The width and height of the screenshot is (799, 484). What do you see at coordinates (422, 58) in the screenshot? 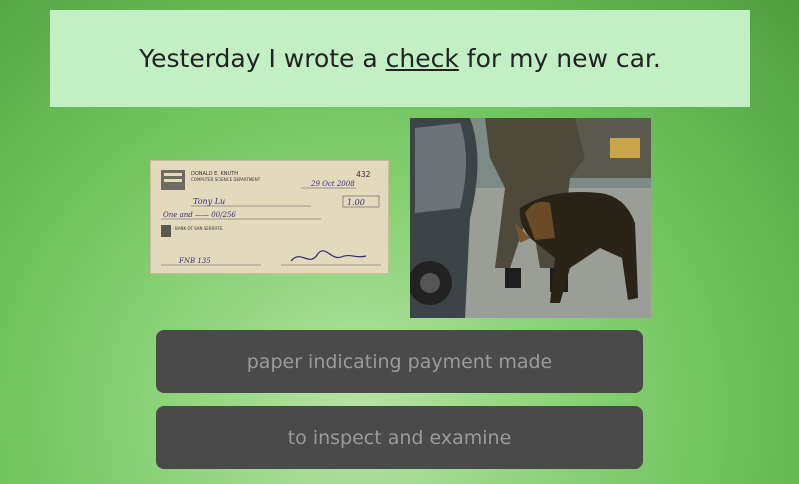
I see `target-word: check` at bounding box center [422, 58].